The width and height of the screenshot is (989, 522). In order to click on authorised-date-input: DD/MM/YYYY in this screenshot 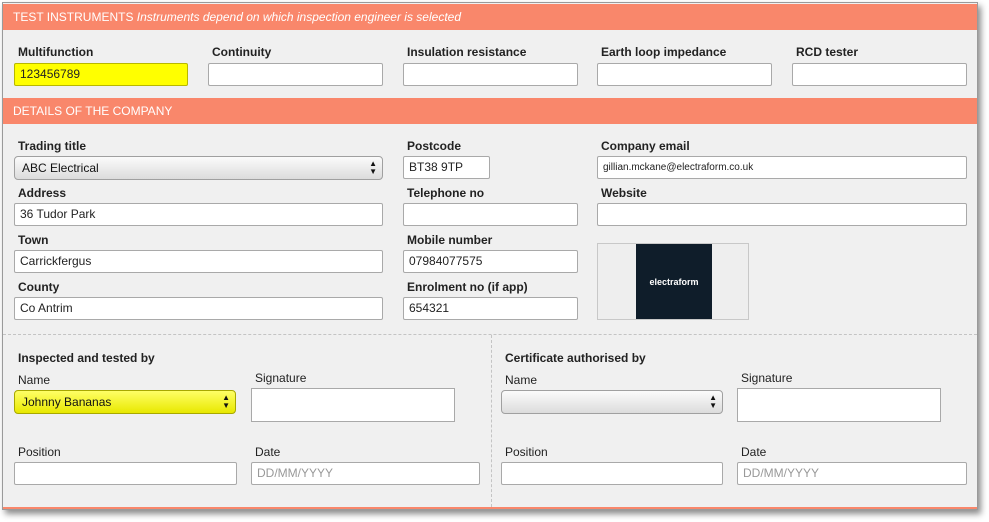, I will do `click(852, 473)`.